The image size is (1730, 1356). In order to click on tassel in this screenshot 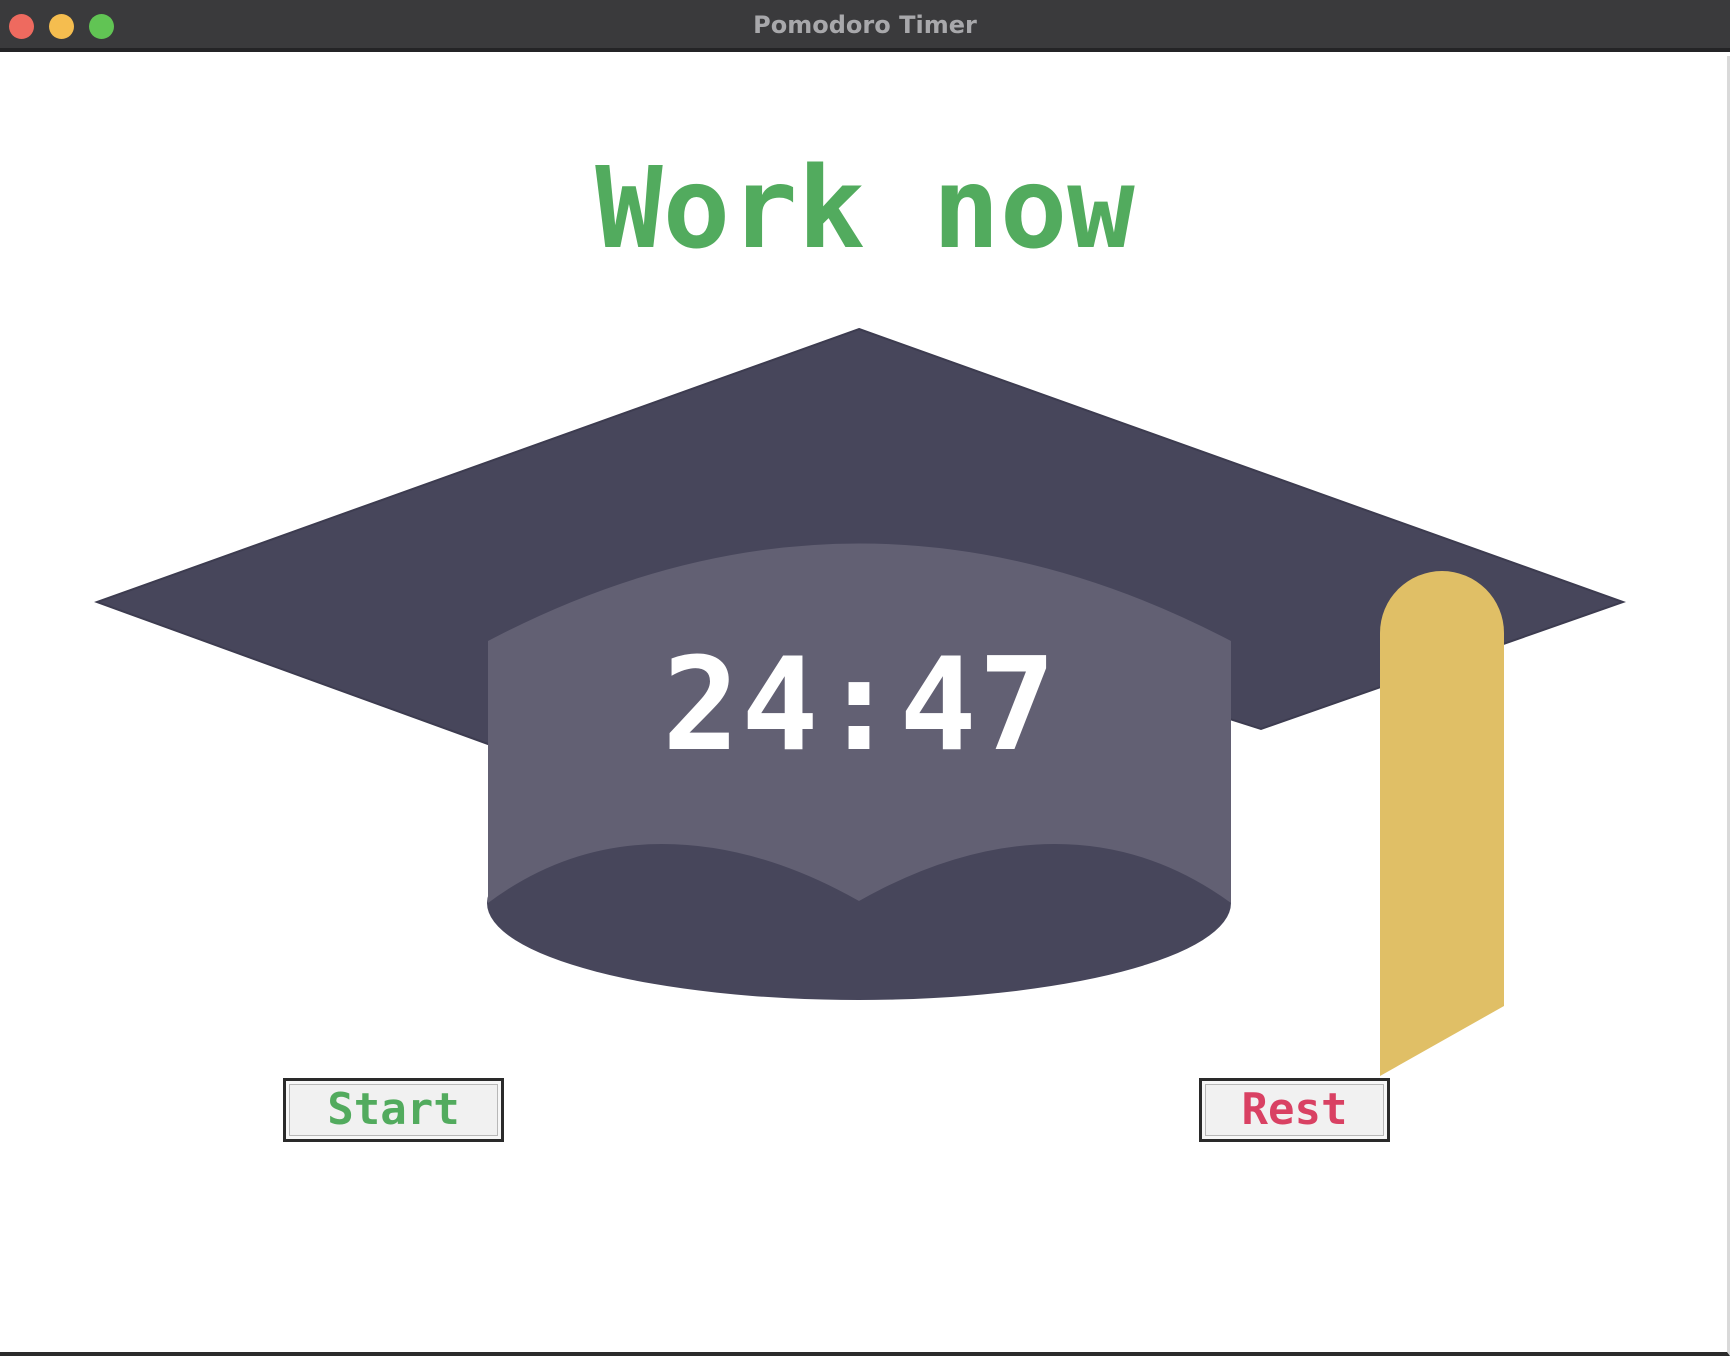, I will do `click(1442, 823)`.